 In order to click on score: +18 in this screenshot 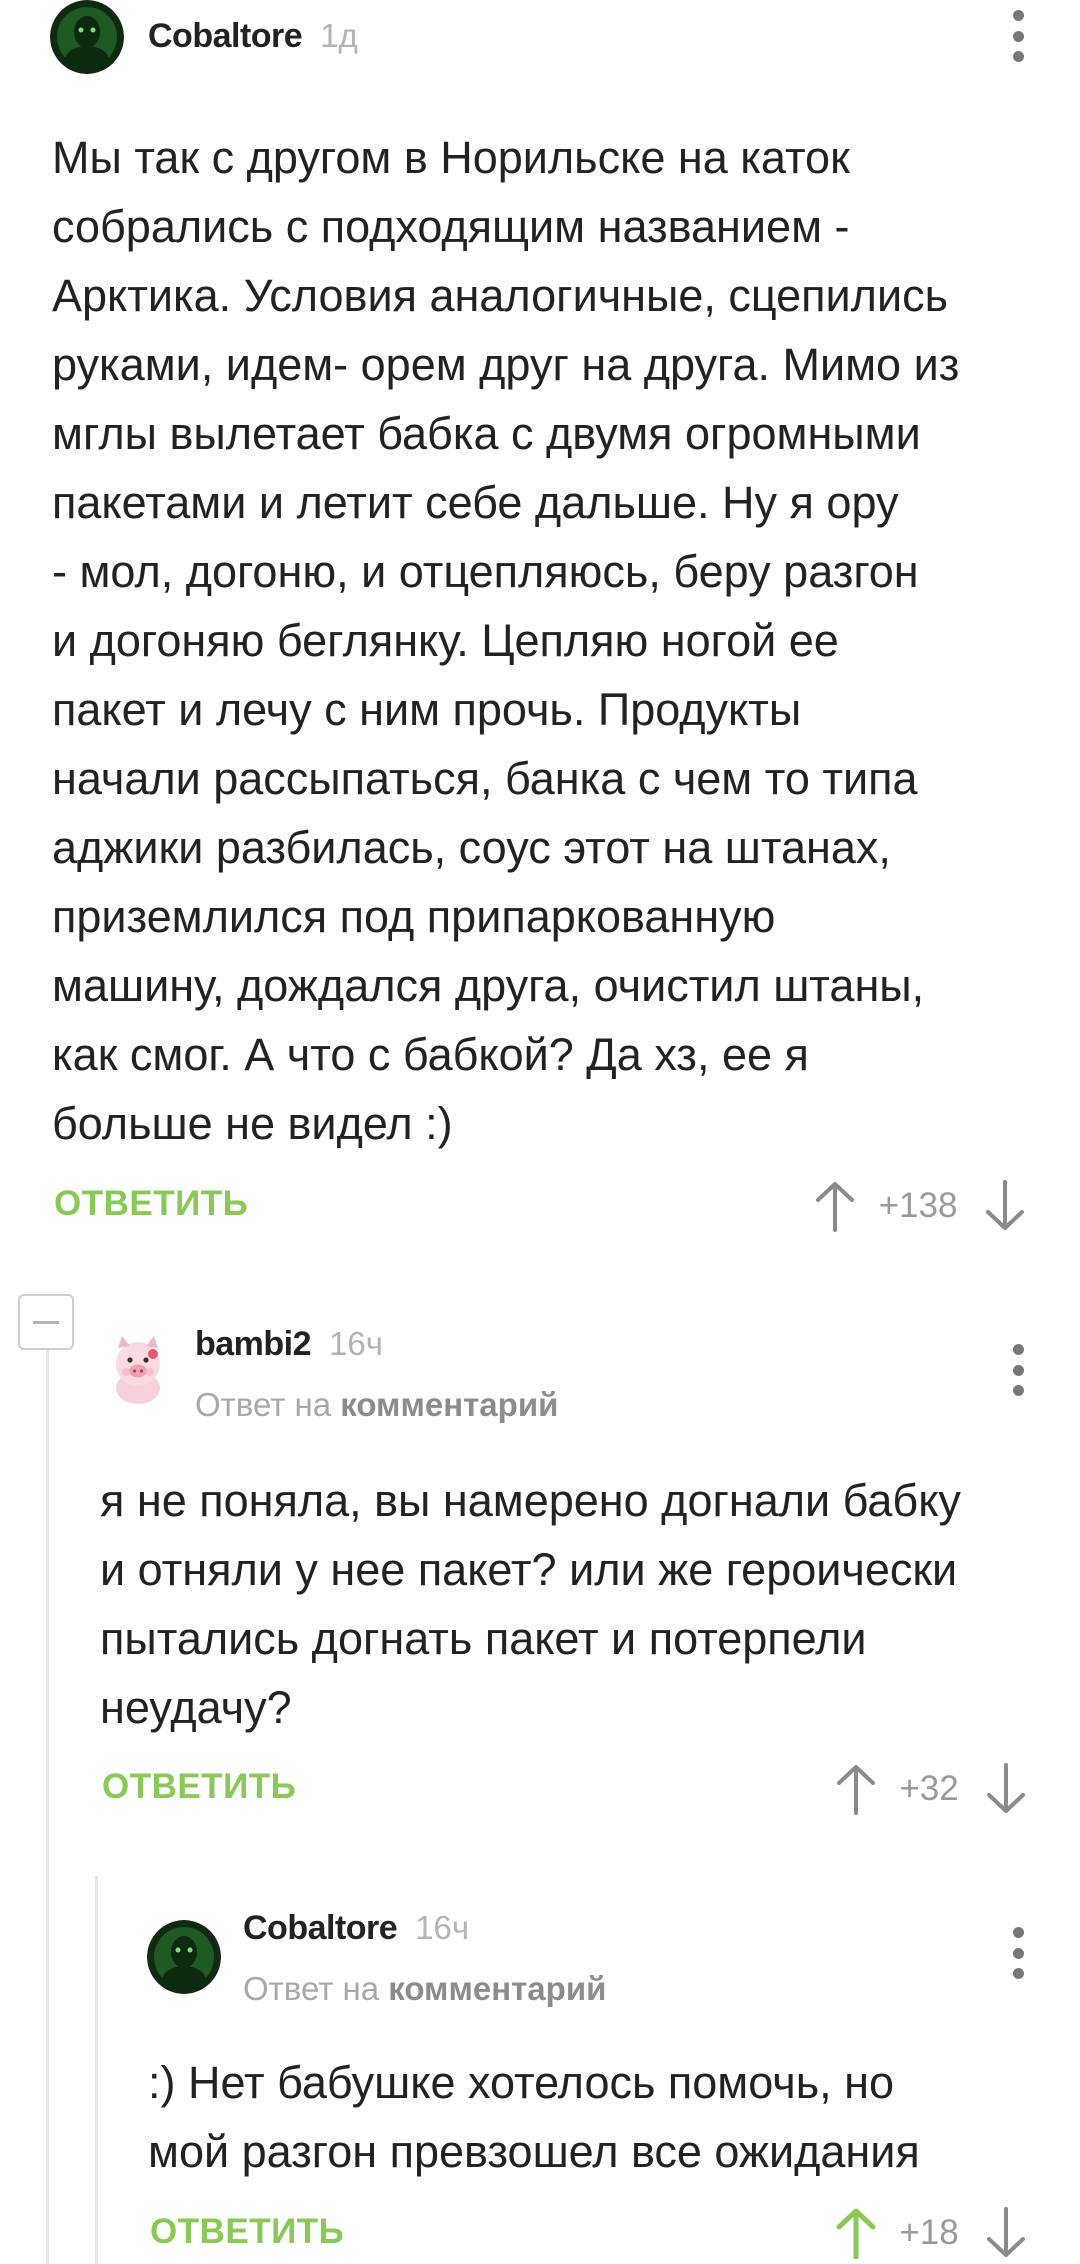, I will do `click(929, 2232)`.